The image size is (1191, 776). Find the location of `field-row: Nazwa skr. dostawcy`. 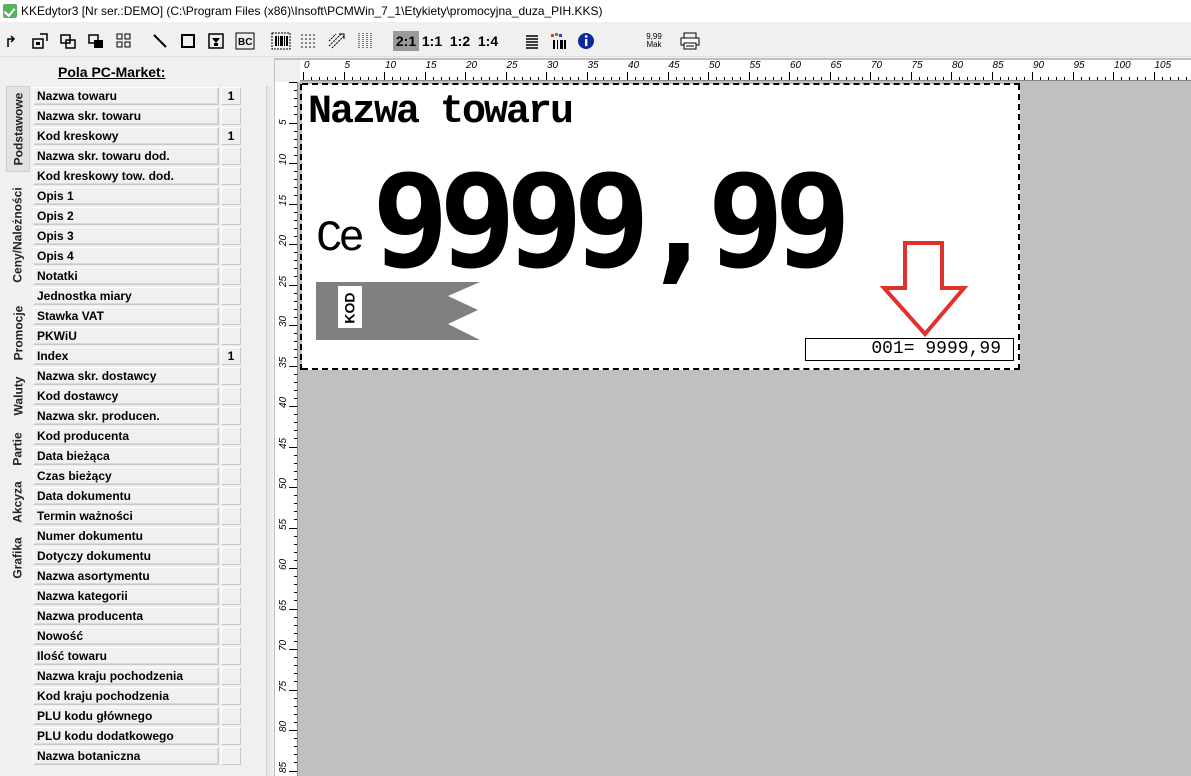

field-row: Nazwa skr. dostawcy is located at coordinates (138, 376).